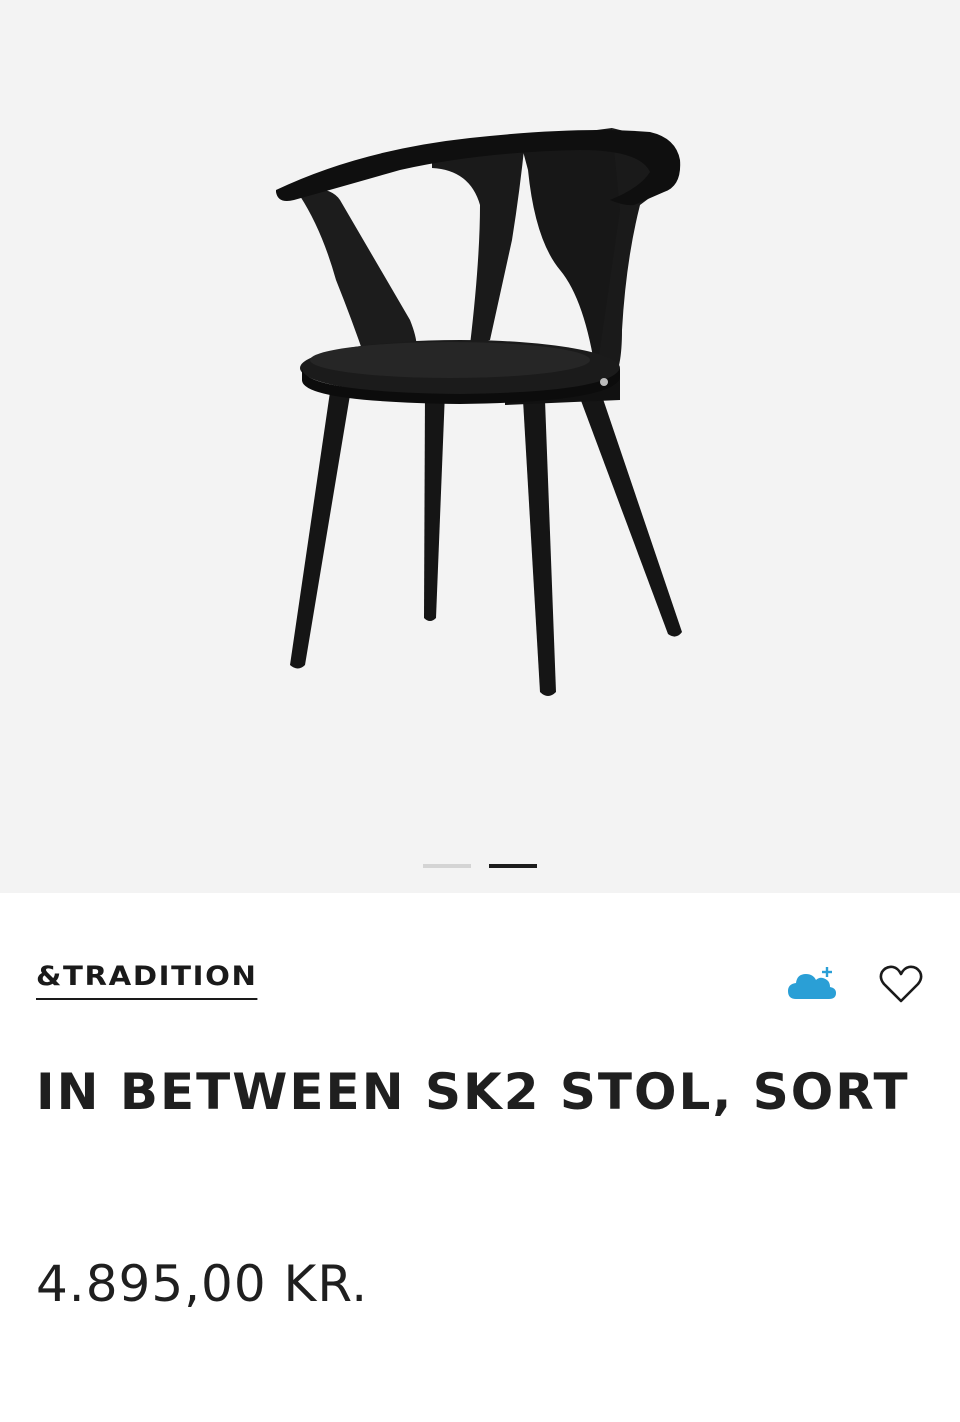  What do you see at coordinates (473, 1092) in the screenshot?
I see `product-title: IN BETWEEN SK2 STOL, SORT` at bounding box center [473, 1092].